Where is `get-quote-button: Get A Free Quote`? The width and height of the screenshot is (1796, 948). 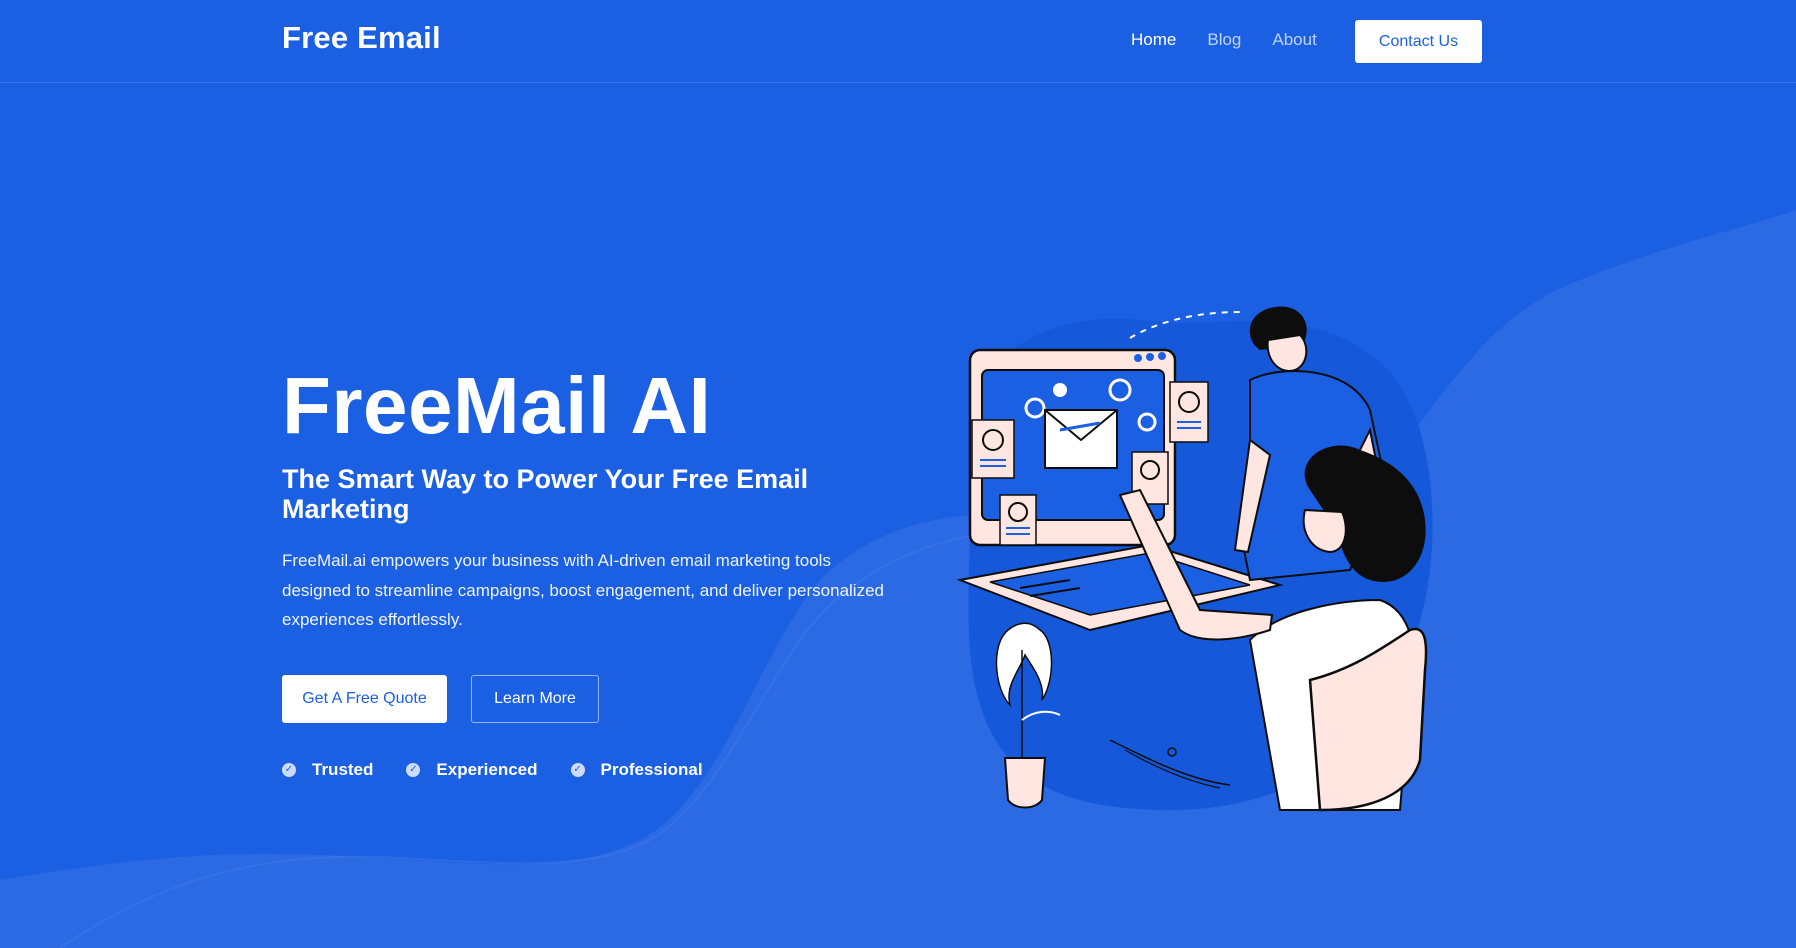 get-quote-button: Get A Free Quote is located at coordinates (364, 698).